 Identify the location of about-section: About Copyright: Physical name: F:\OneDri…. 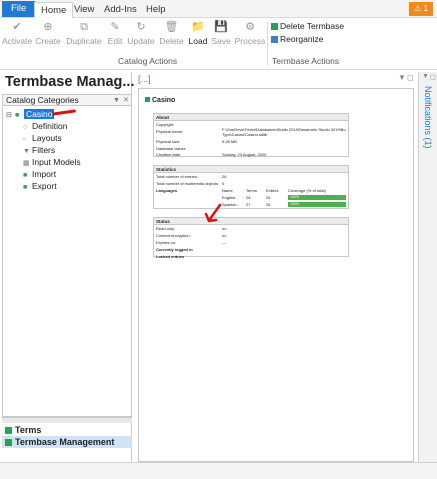
(251, 135).